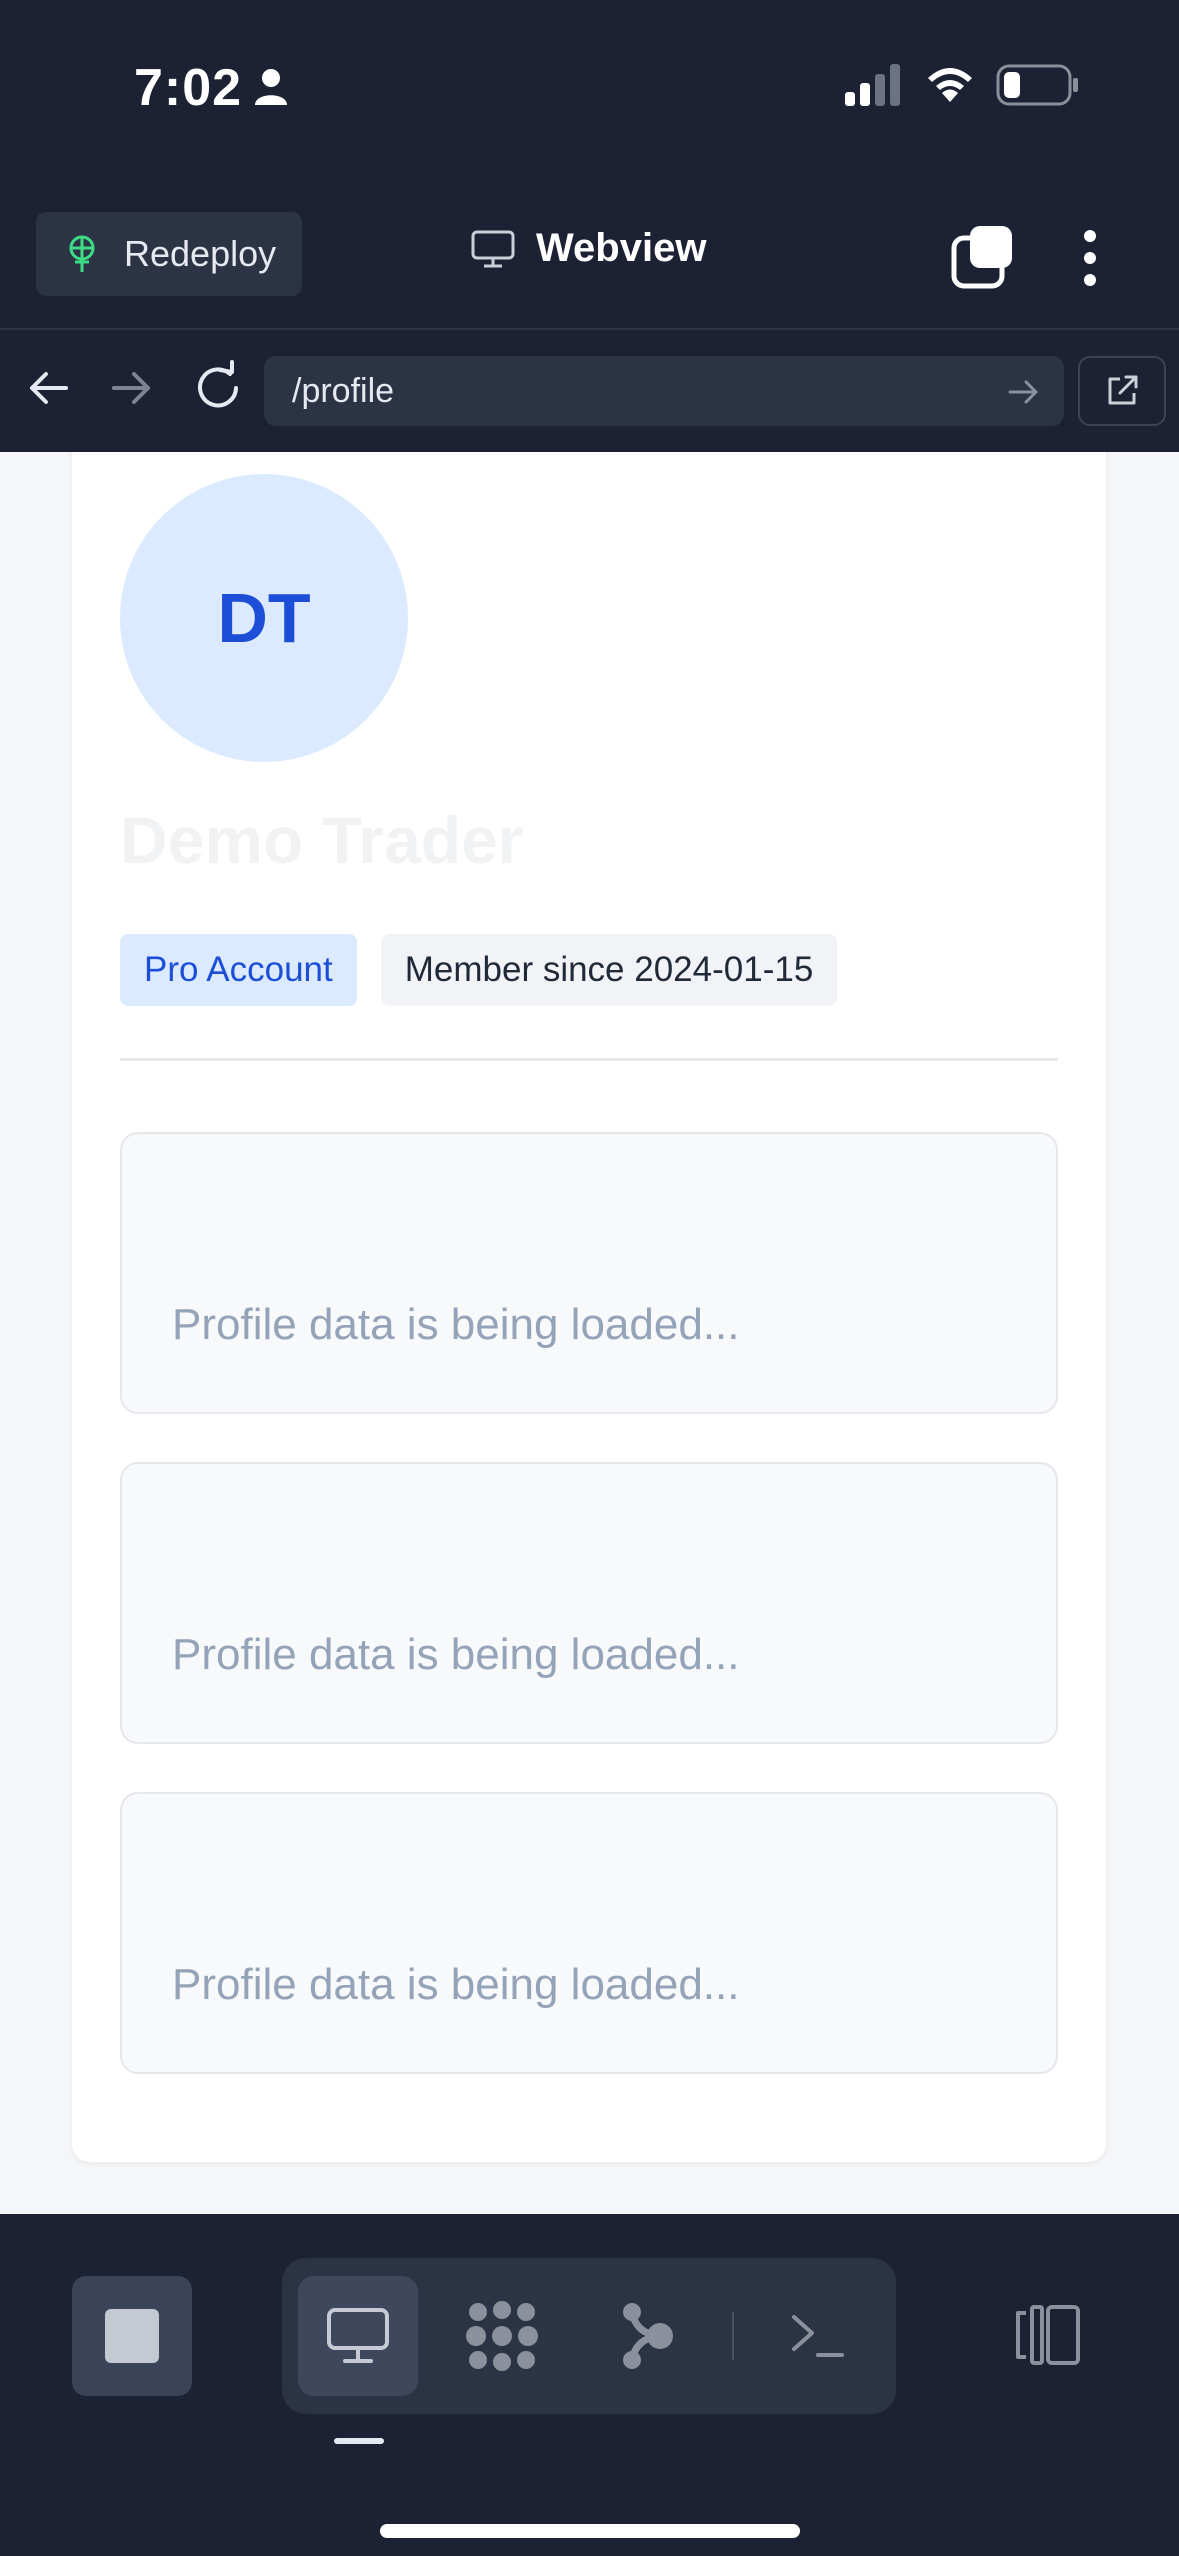 This screenshot has height=2556, width=1179. Describe the element at coordinates (264, 618) in the screenshot. I see `avatar: DT` at that location.